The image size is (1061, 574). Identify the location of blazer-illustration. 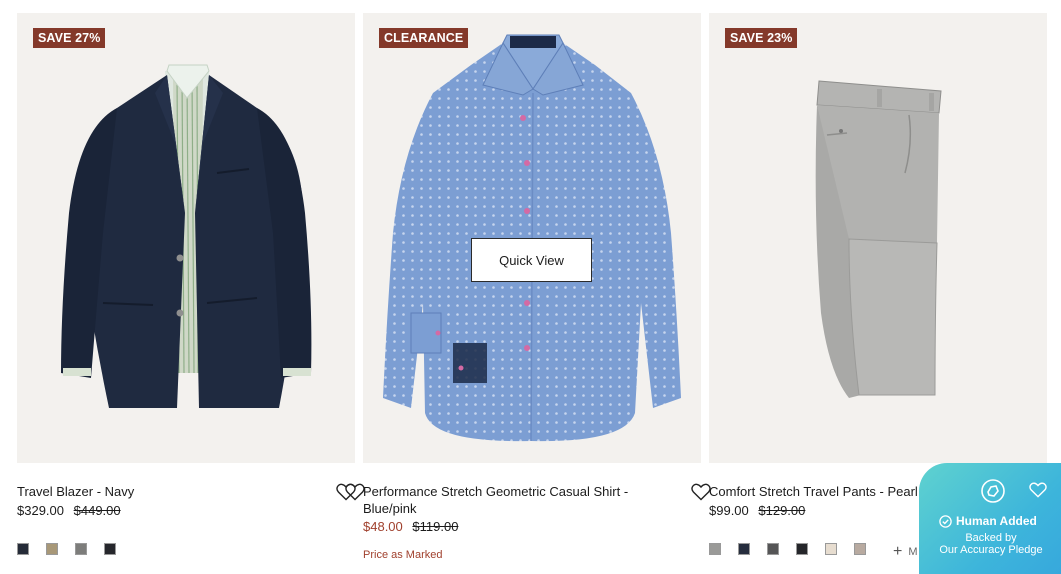
(186, 236).